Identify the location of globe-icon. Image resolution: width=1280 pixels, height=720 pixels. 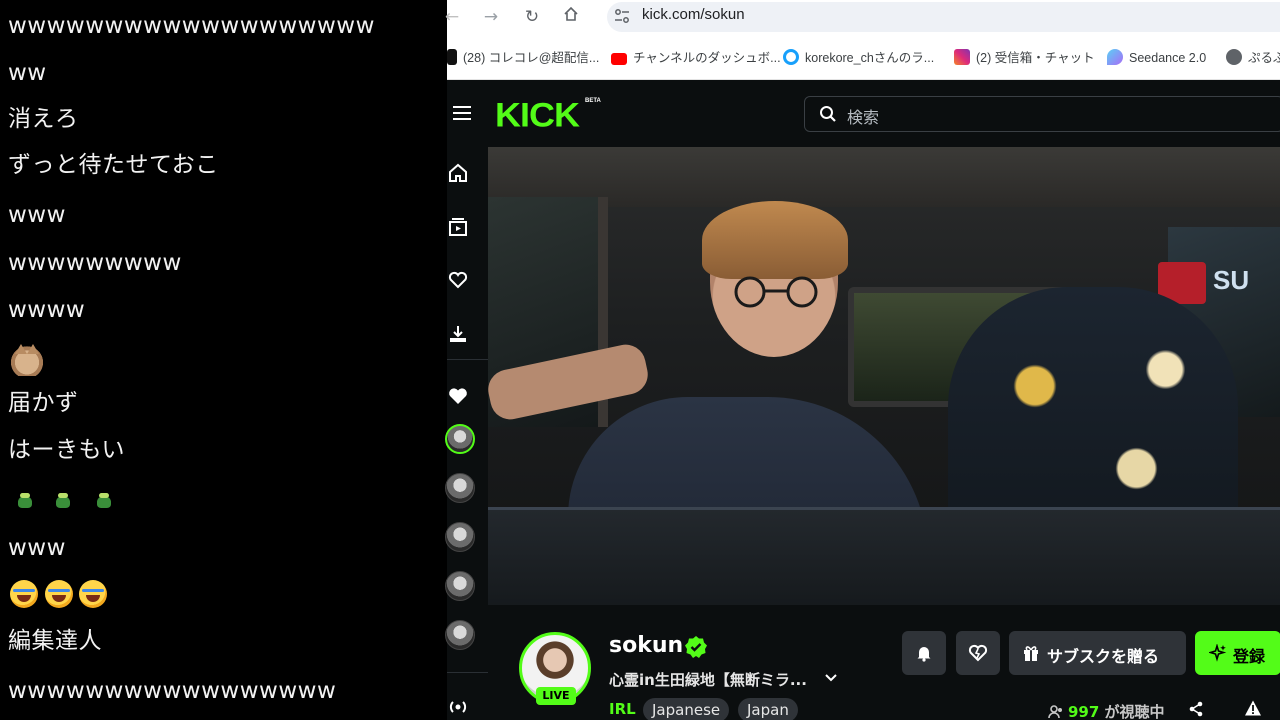
(1234, 57).